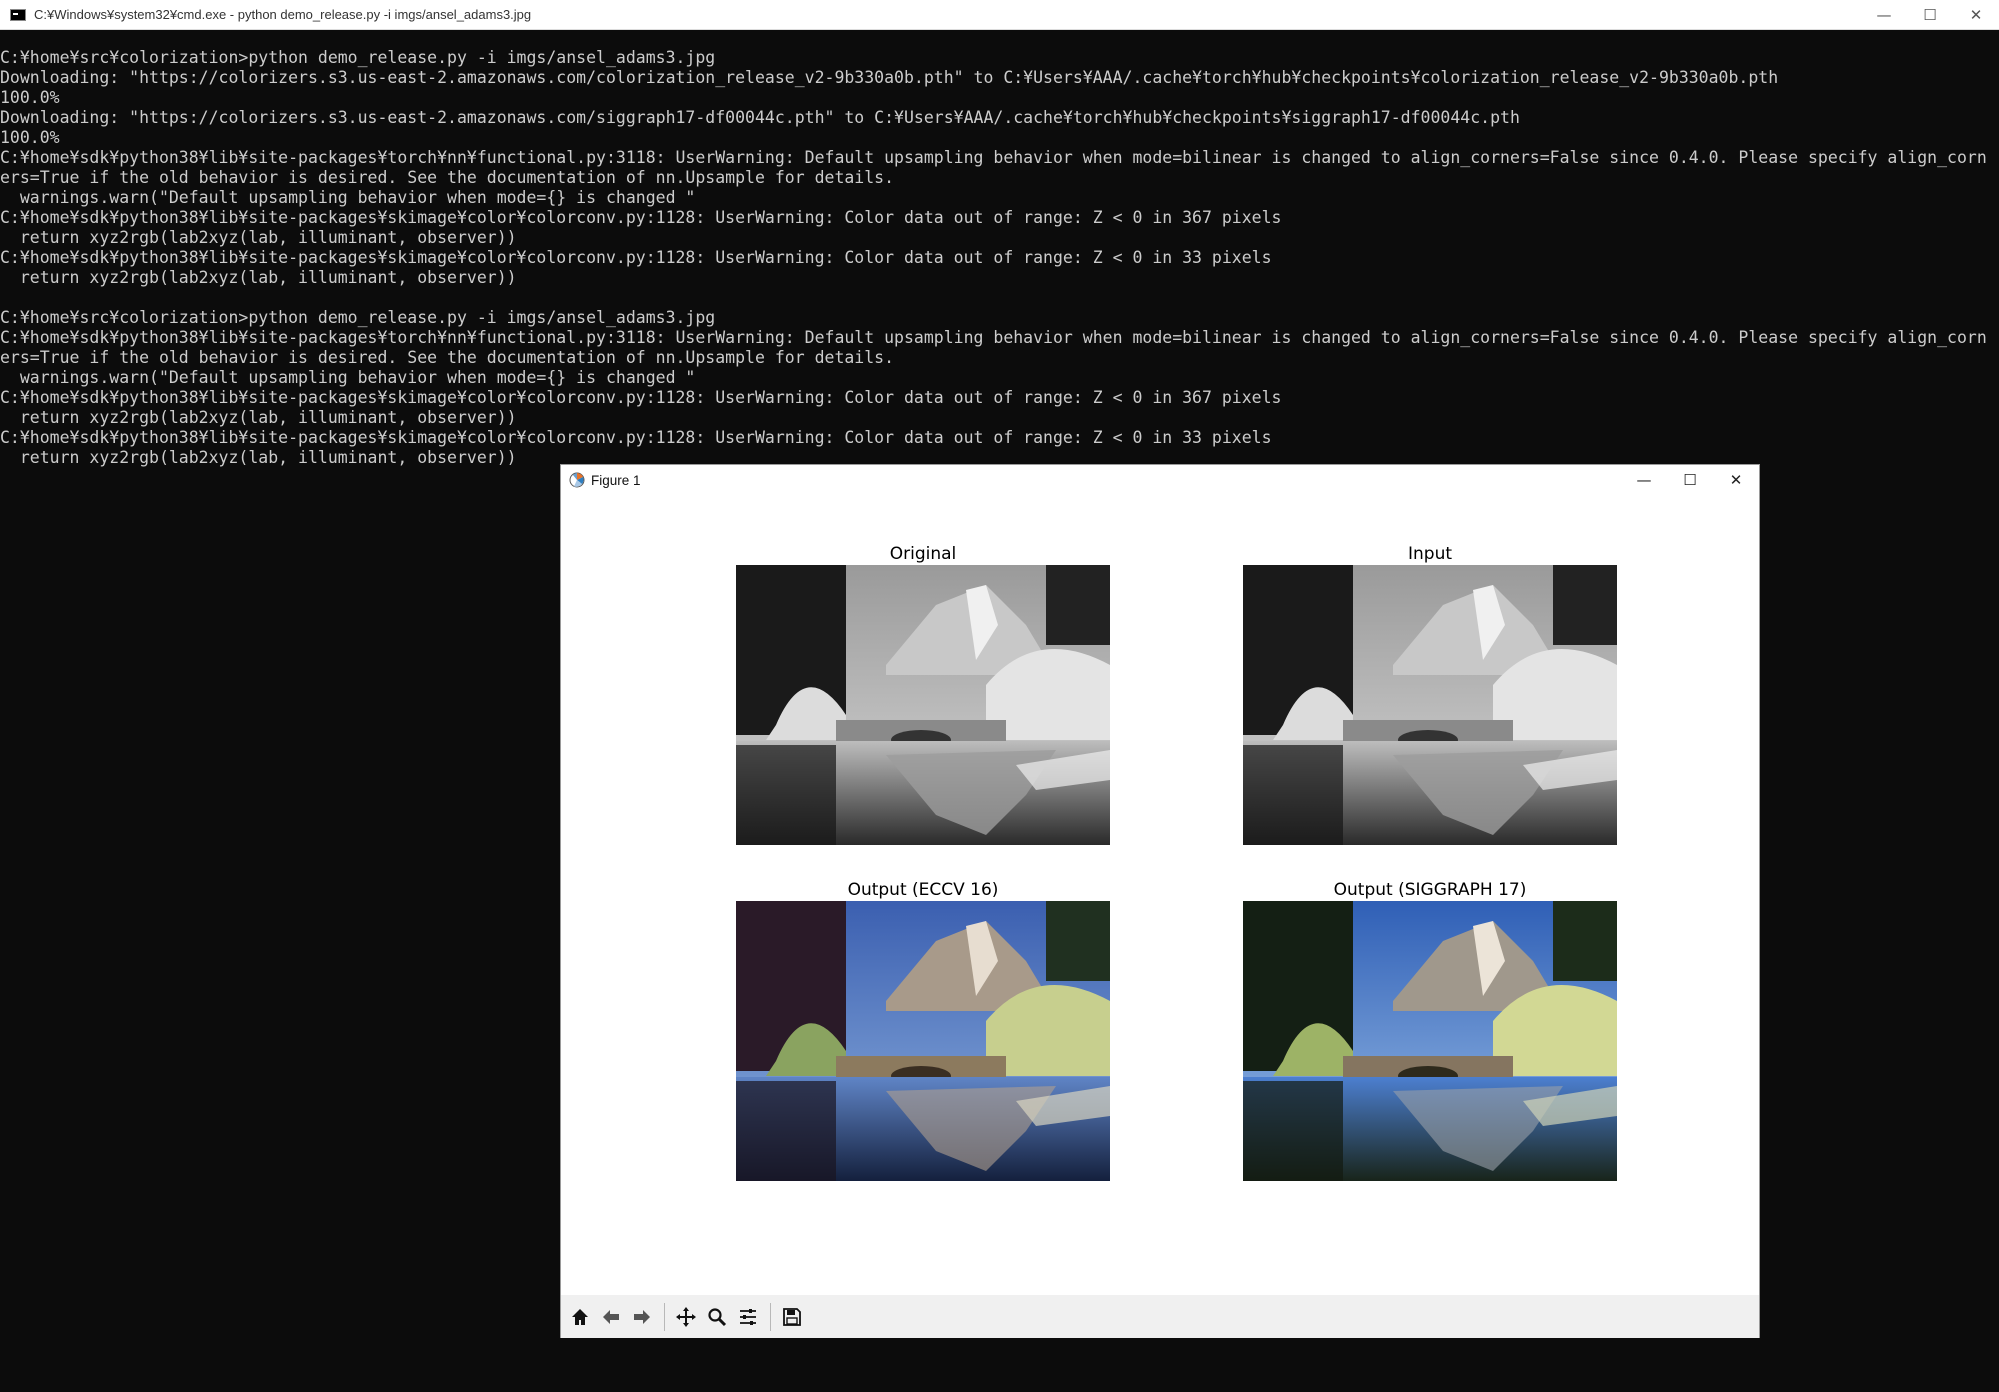 Image resolution: width=1999 pixels, height=1392 pixels. What do you see at coordinates (686, 1317) in the screenshot?
I see `pan-icon` at bounding box center [686, 1317].